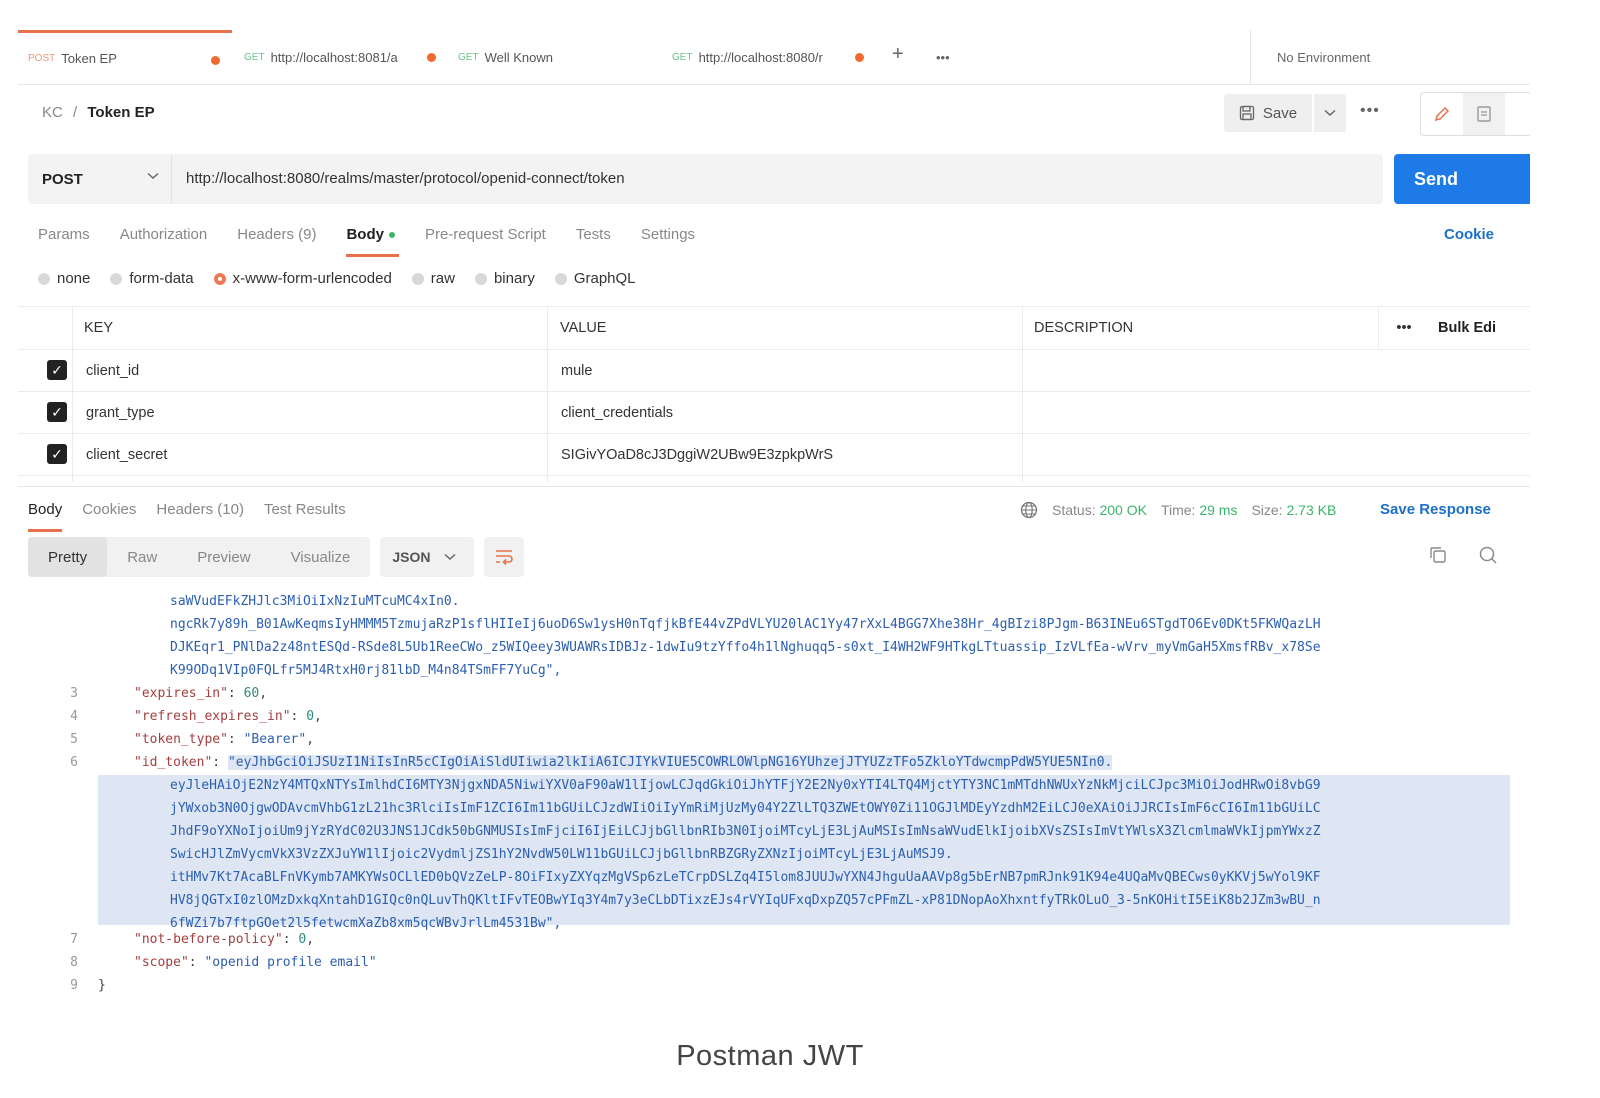 The image size is (1600, 1098). Describe the element at coordinates (1268, 113) in the screenshot. I see `save-button: Save` at that location.